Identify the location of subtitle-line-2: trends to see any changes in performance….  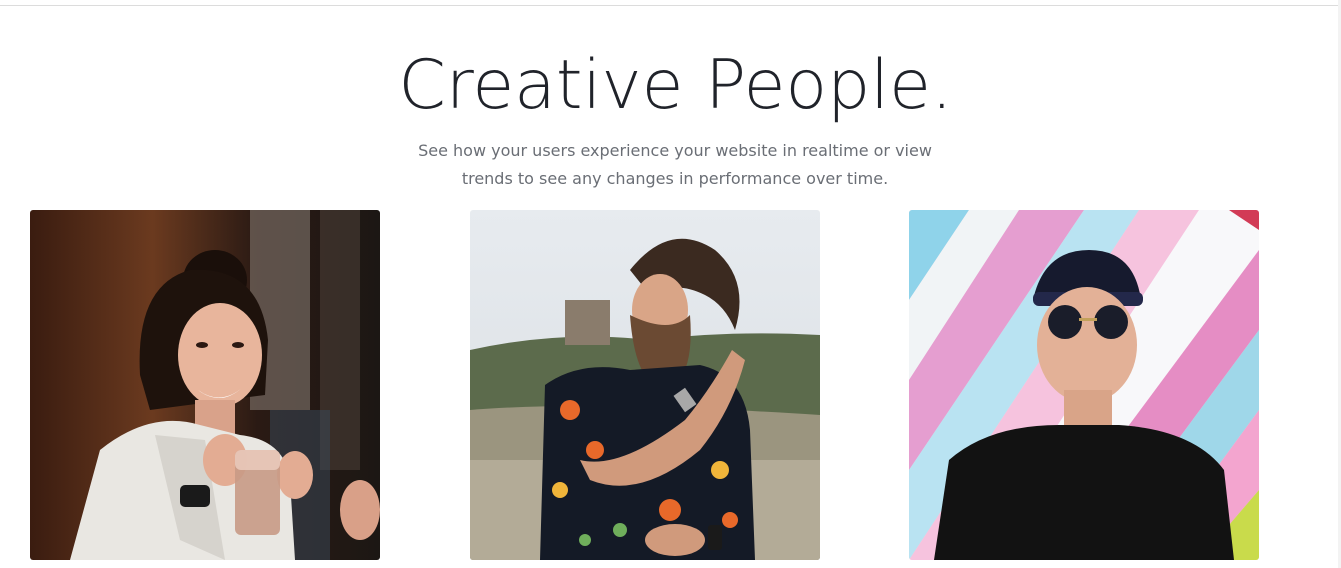
(675, 178).